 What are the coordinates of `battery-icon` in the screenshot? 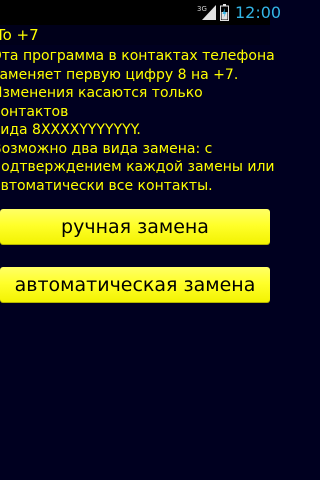 It's located at (224, 12).